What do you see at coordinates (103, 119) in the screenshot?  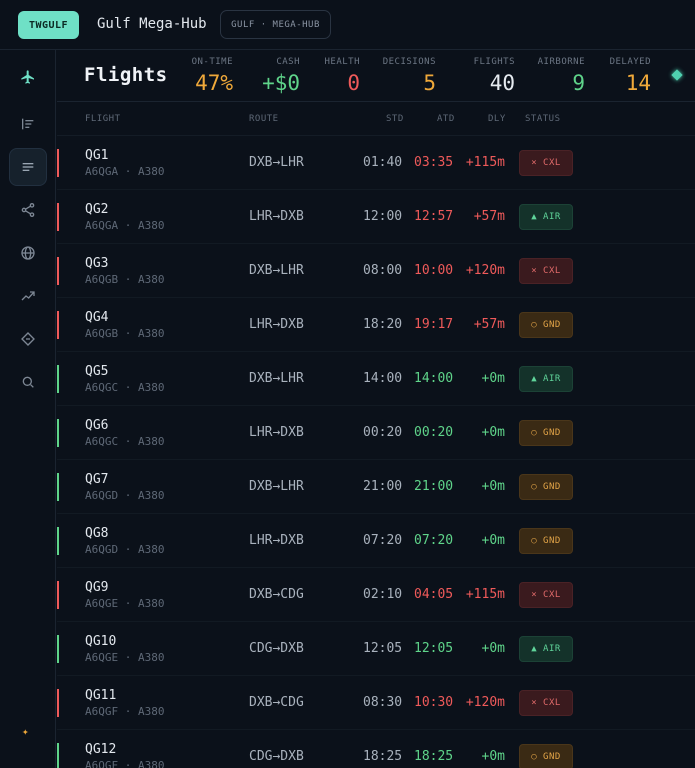 I see `col-flight: FLIGHT` at bounding box center [103, 119].